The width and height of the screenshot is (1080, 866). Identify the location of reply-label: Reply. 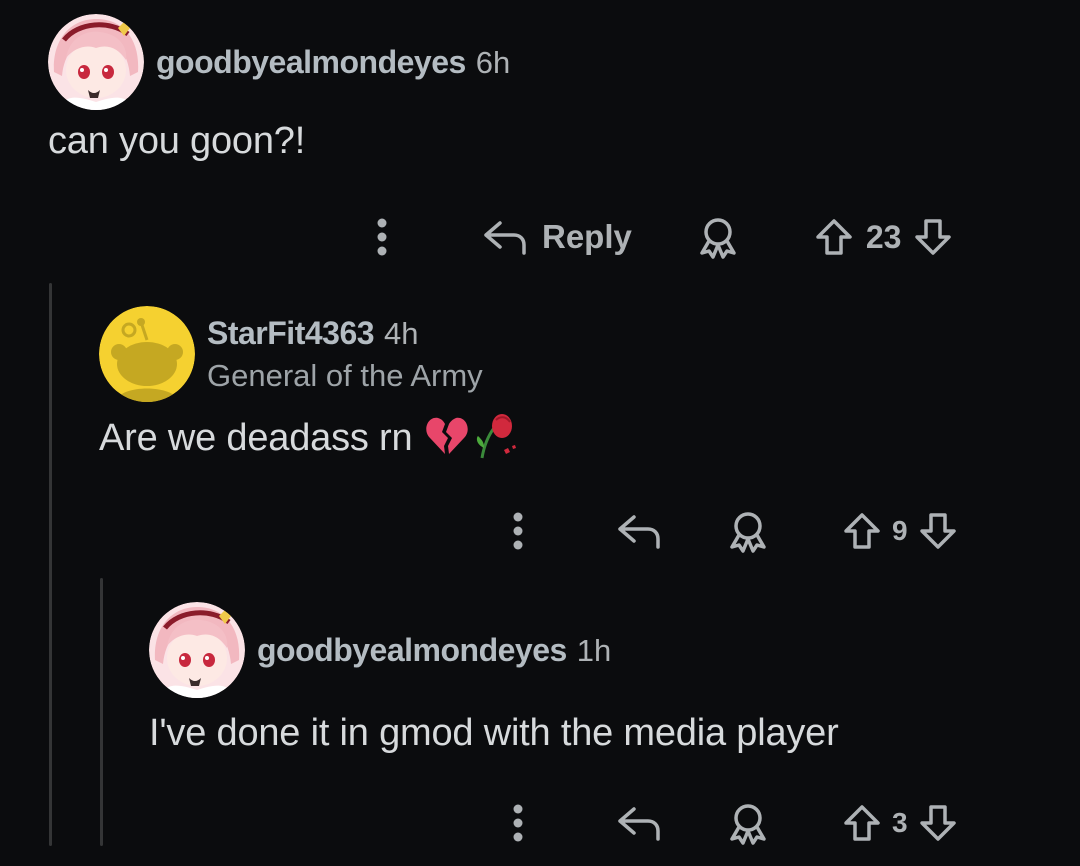
(587, 236).